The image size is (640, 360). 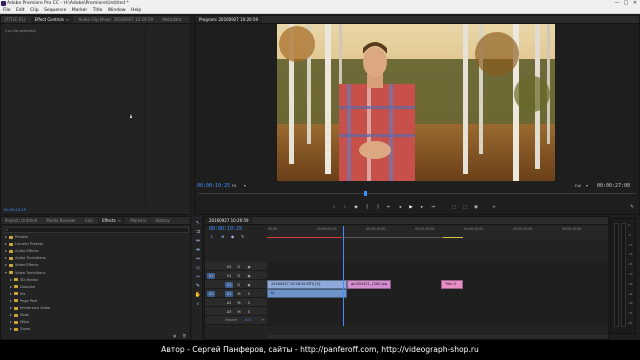 What do you see at coordinates (80, 10) in the screenshot?
I see `menu-marker: Marker` at bounding box center [80, 10].